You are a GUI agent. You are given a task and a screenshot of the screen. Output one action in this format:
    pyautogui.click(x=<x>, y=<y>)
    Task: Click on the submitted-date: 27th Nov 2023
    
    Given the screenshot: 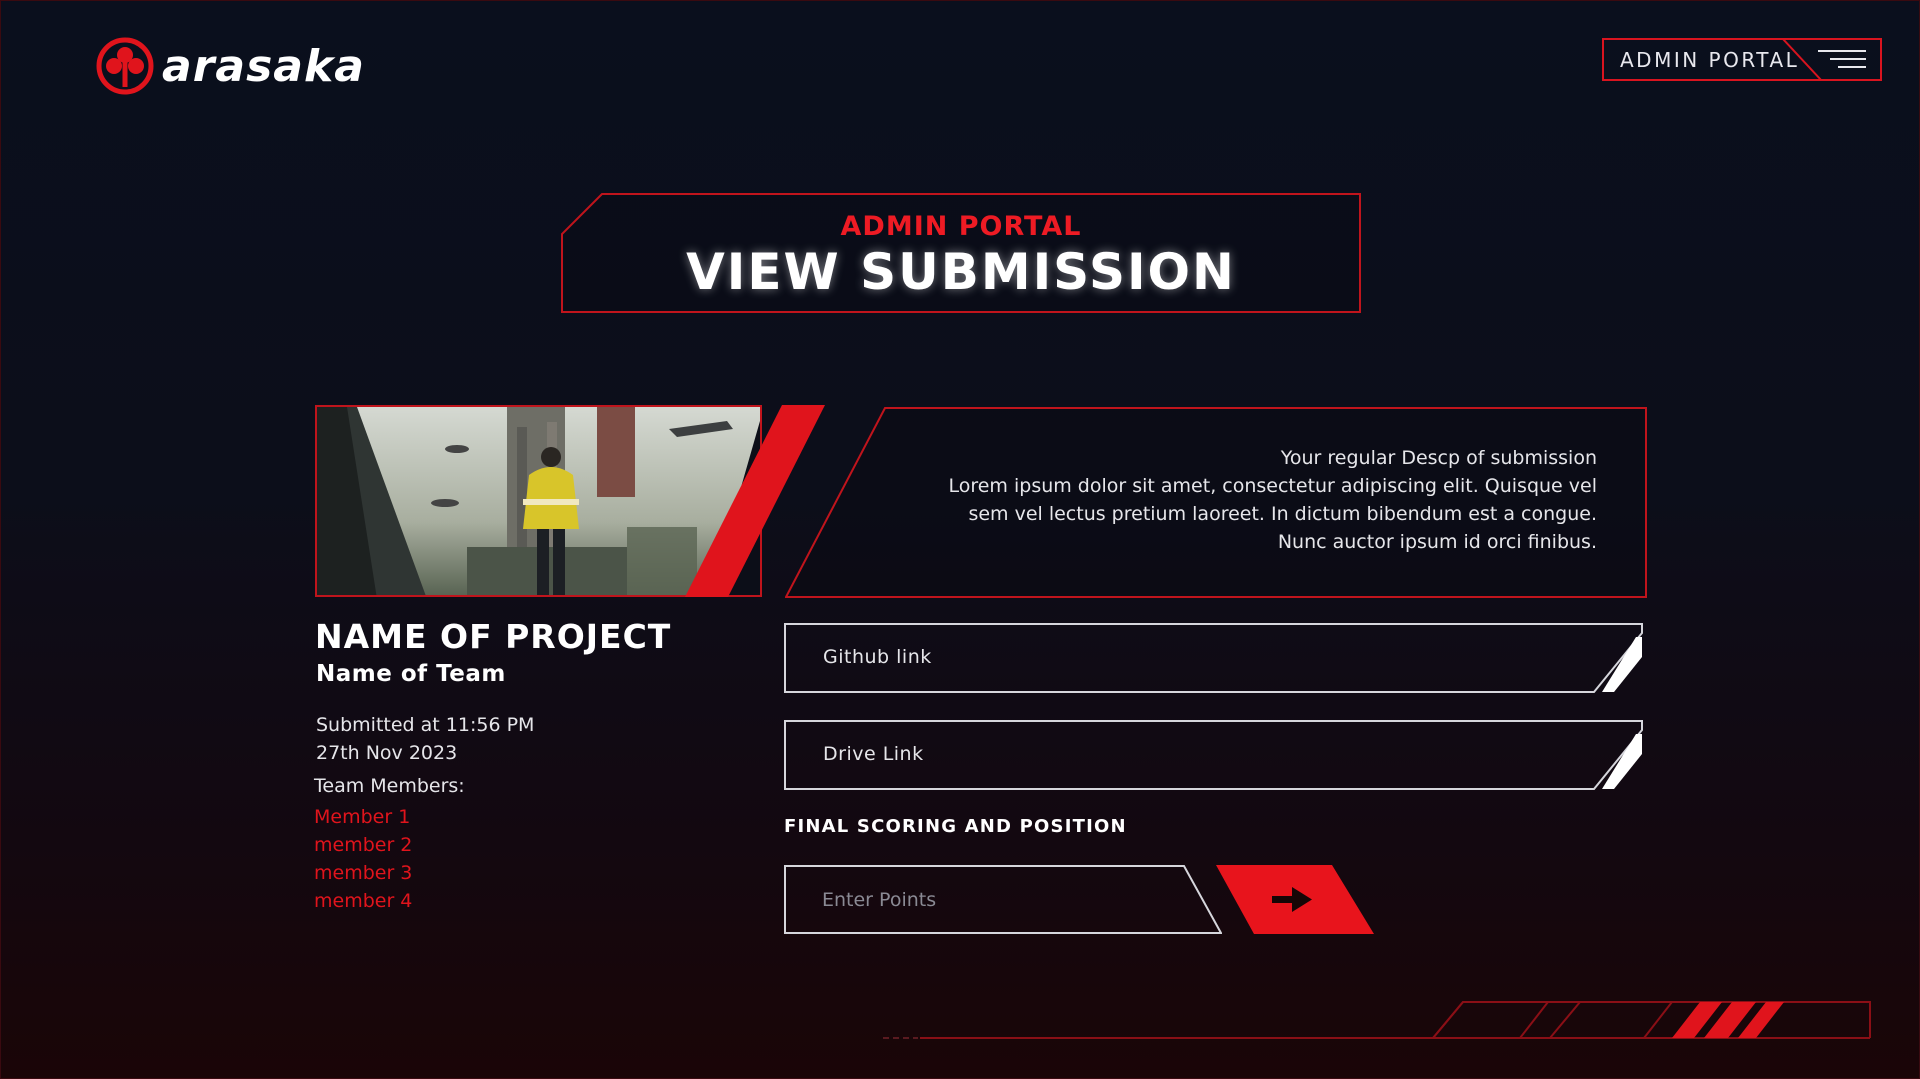 What is the action you would take?
    pyautogui.click(x=387, y=753)
    